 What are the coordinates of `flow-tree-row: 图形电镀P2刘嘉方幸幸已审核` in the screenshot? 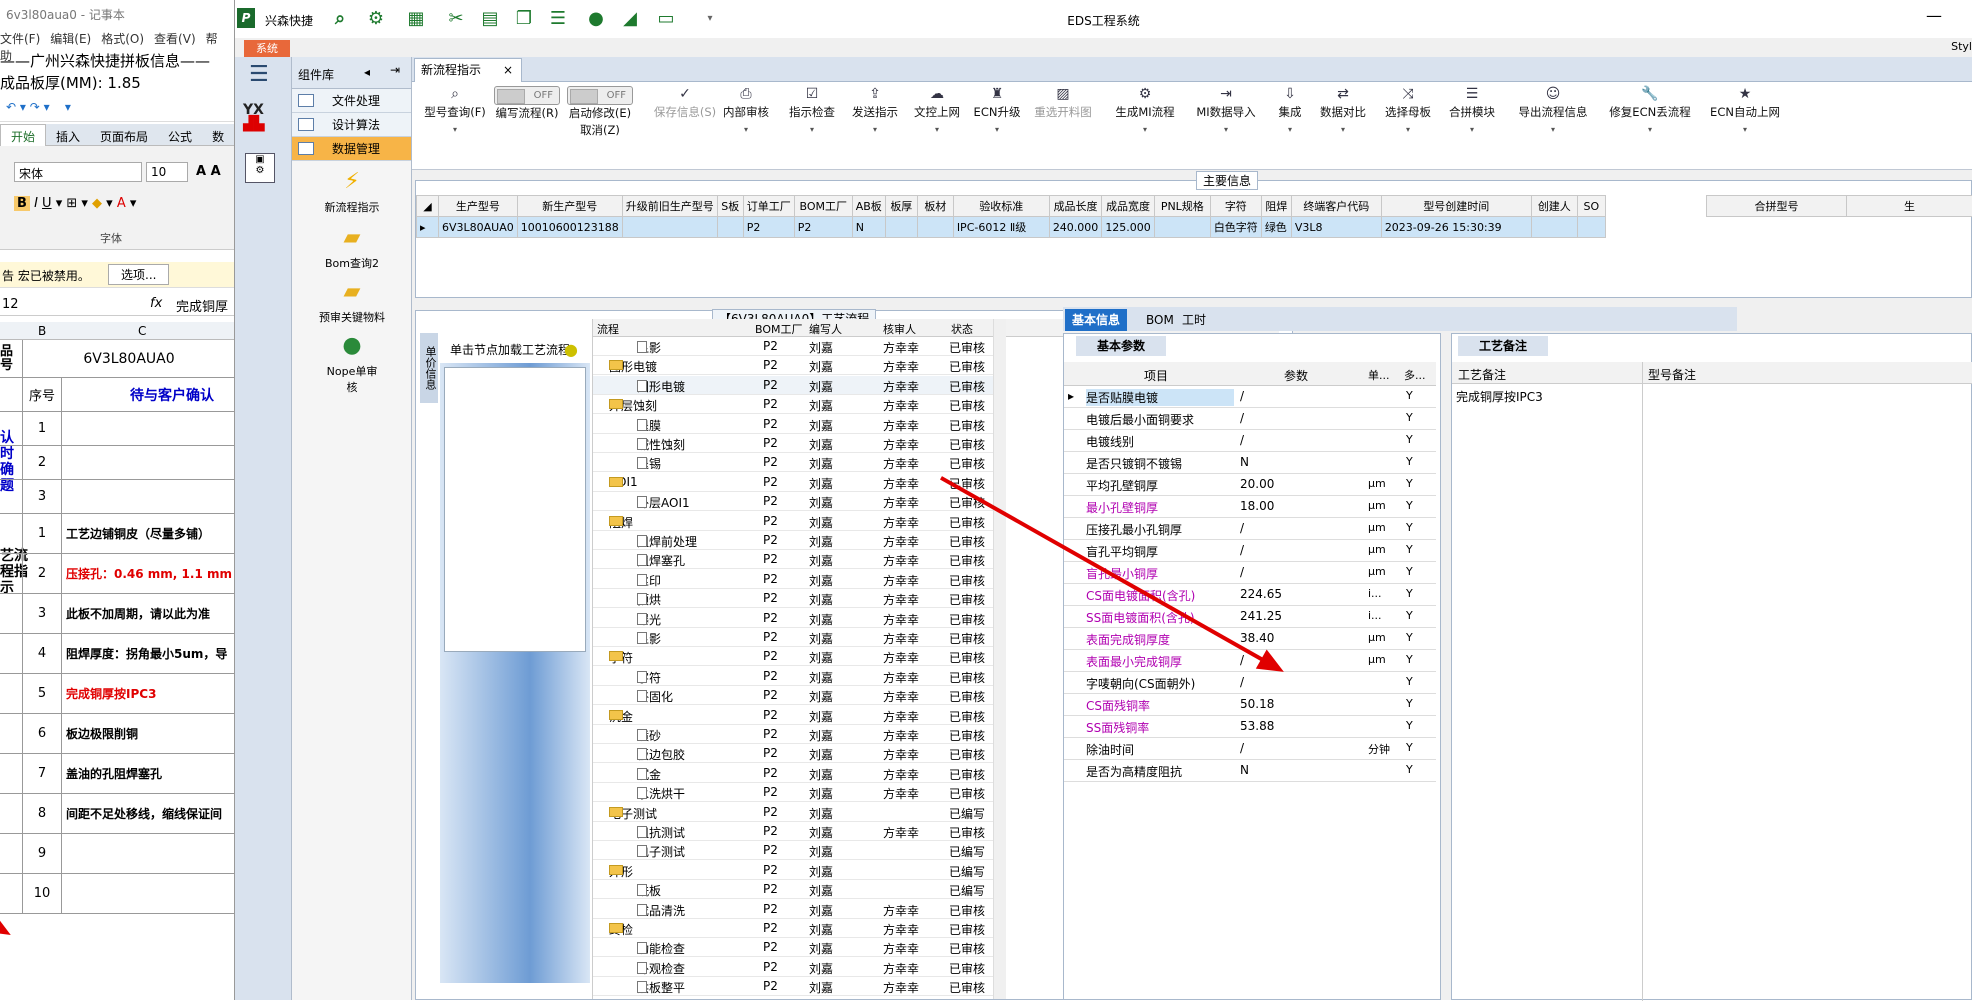 It's located at (793, 385).